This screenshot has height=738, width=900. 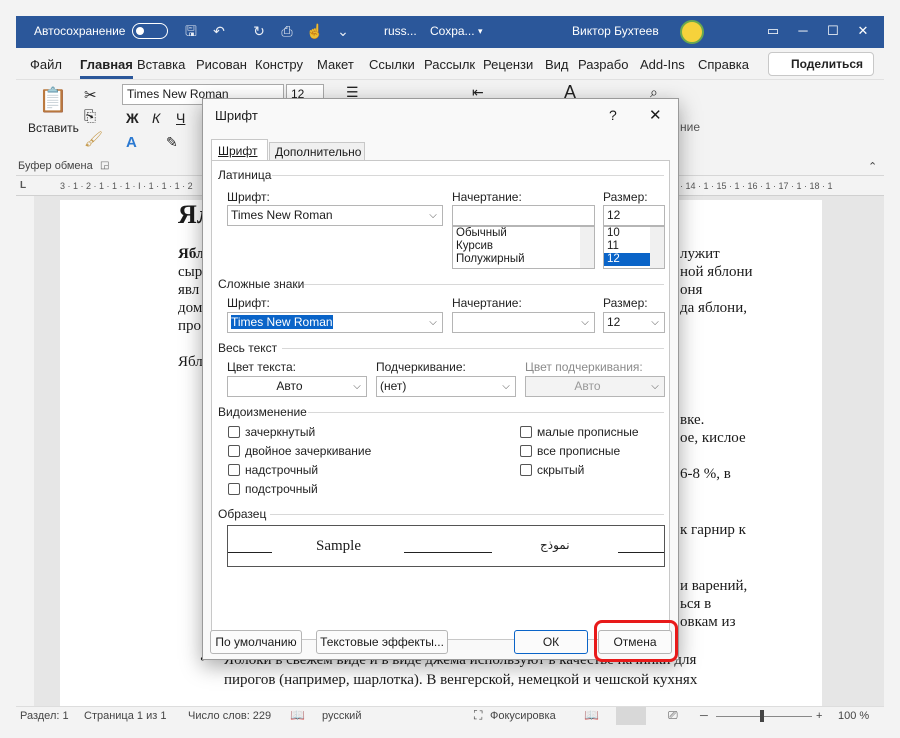 What do you see at coordinates (299, 451) in the screenshot?
I see `double-strikethrough-checkbox: двойное зачеркивание` at bounding box center [299, 451].